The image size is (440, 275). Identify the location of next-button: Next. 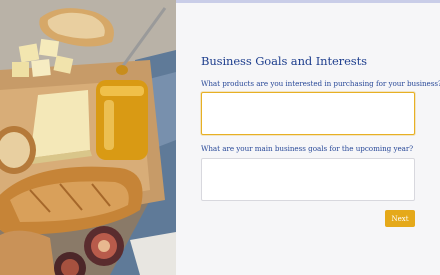
(400, 218).